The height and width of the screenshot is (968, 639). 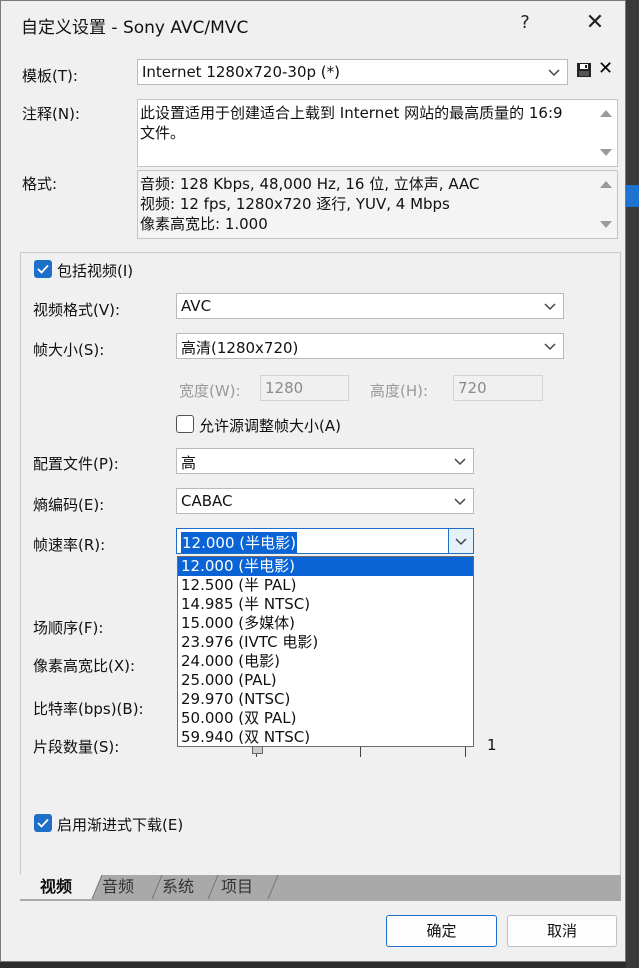 What do you see at coordinates (163, 133) in the screenshot?
I see `notes-line-2: 文件。` at bounding box center [163, 133].